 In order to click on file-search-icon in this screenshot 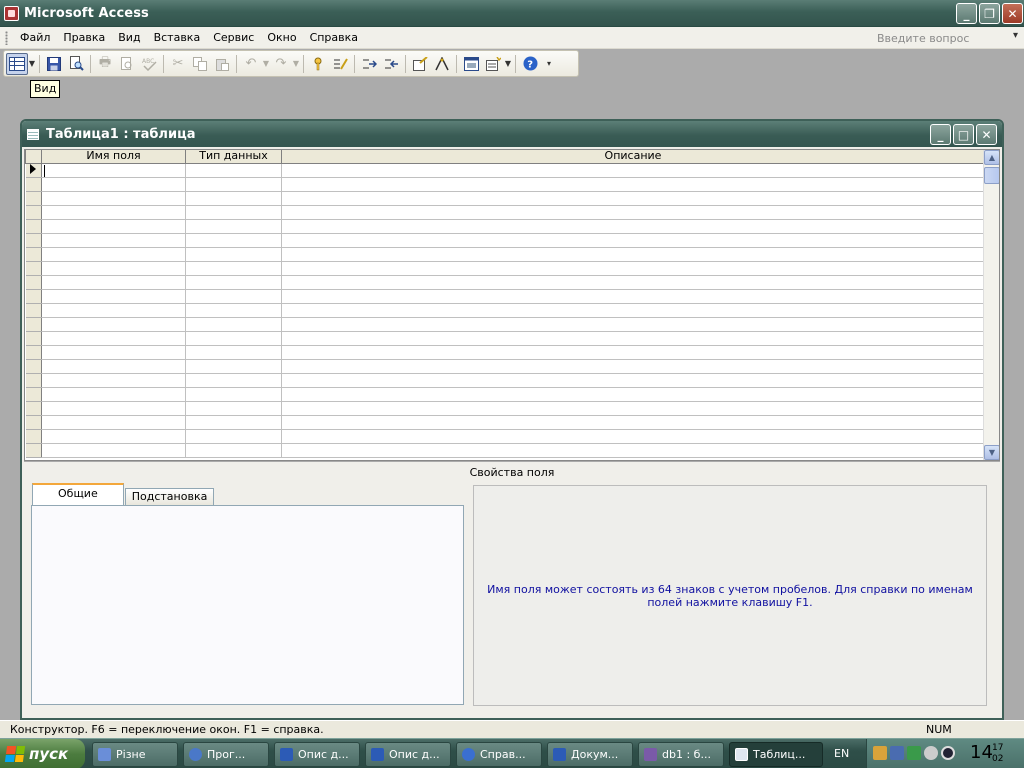, I will do `click(76, 64)`.